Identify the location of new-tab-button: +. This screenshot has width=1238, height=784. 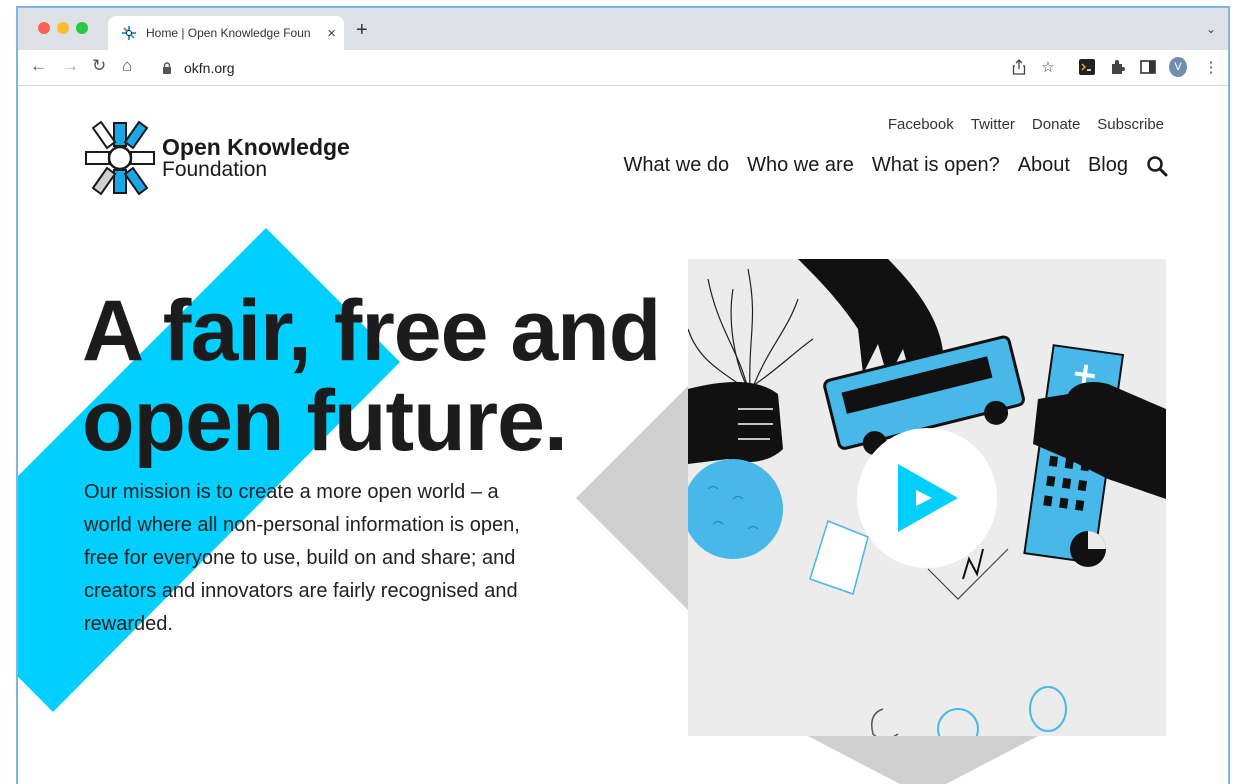
(362, 30).